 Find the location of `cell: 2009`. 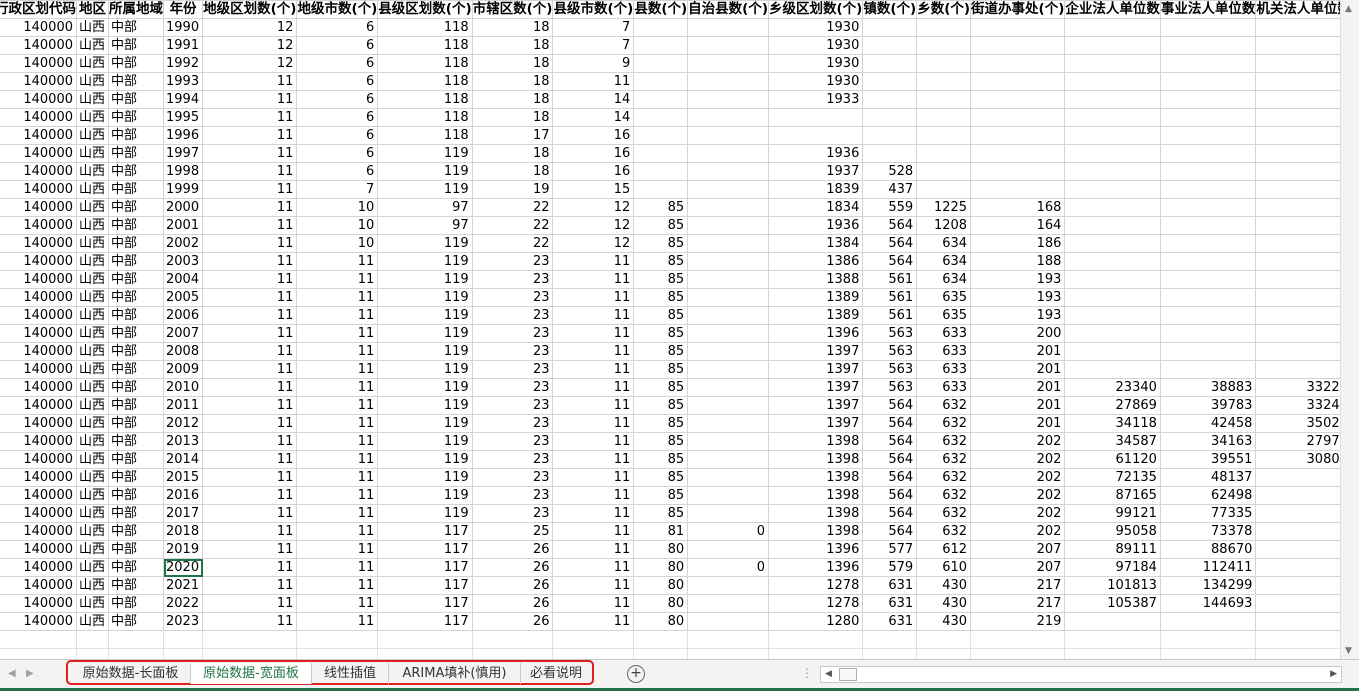

cell: 2009 is located at coordinates (183, 369).